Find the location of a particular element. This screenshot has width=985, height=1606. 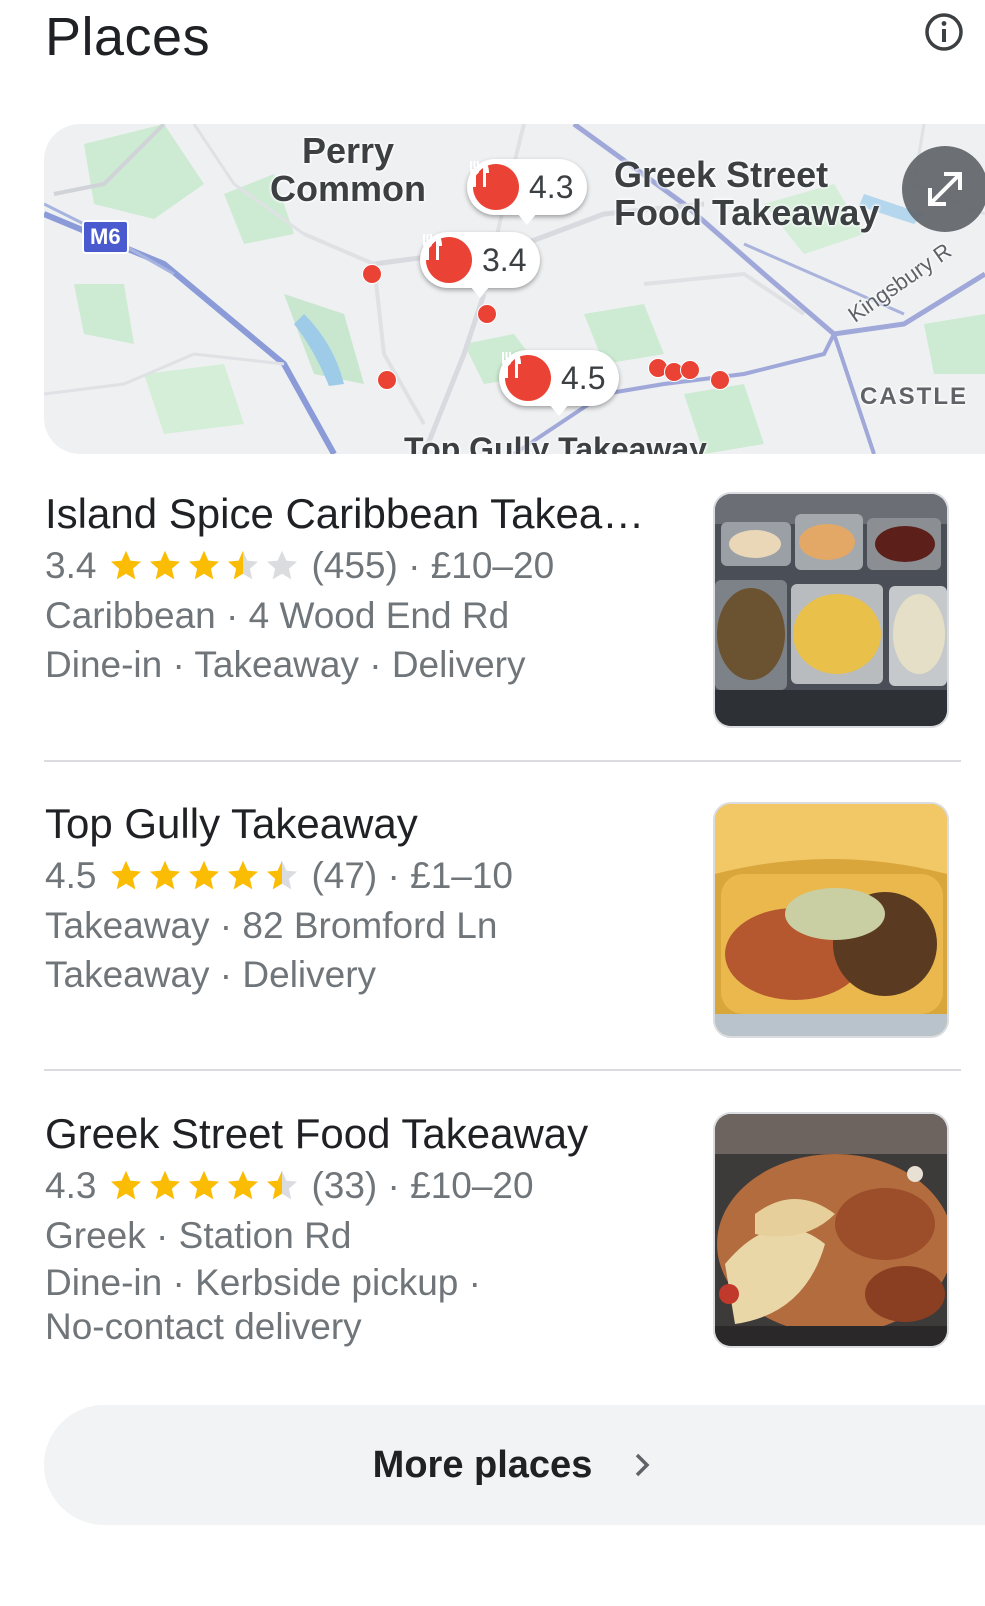

reviews-price: (47) · £1–10 is located at coordinates (412, 875).